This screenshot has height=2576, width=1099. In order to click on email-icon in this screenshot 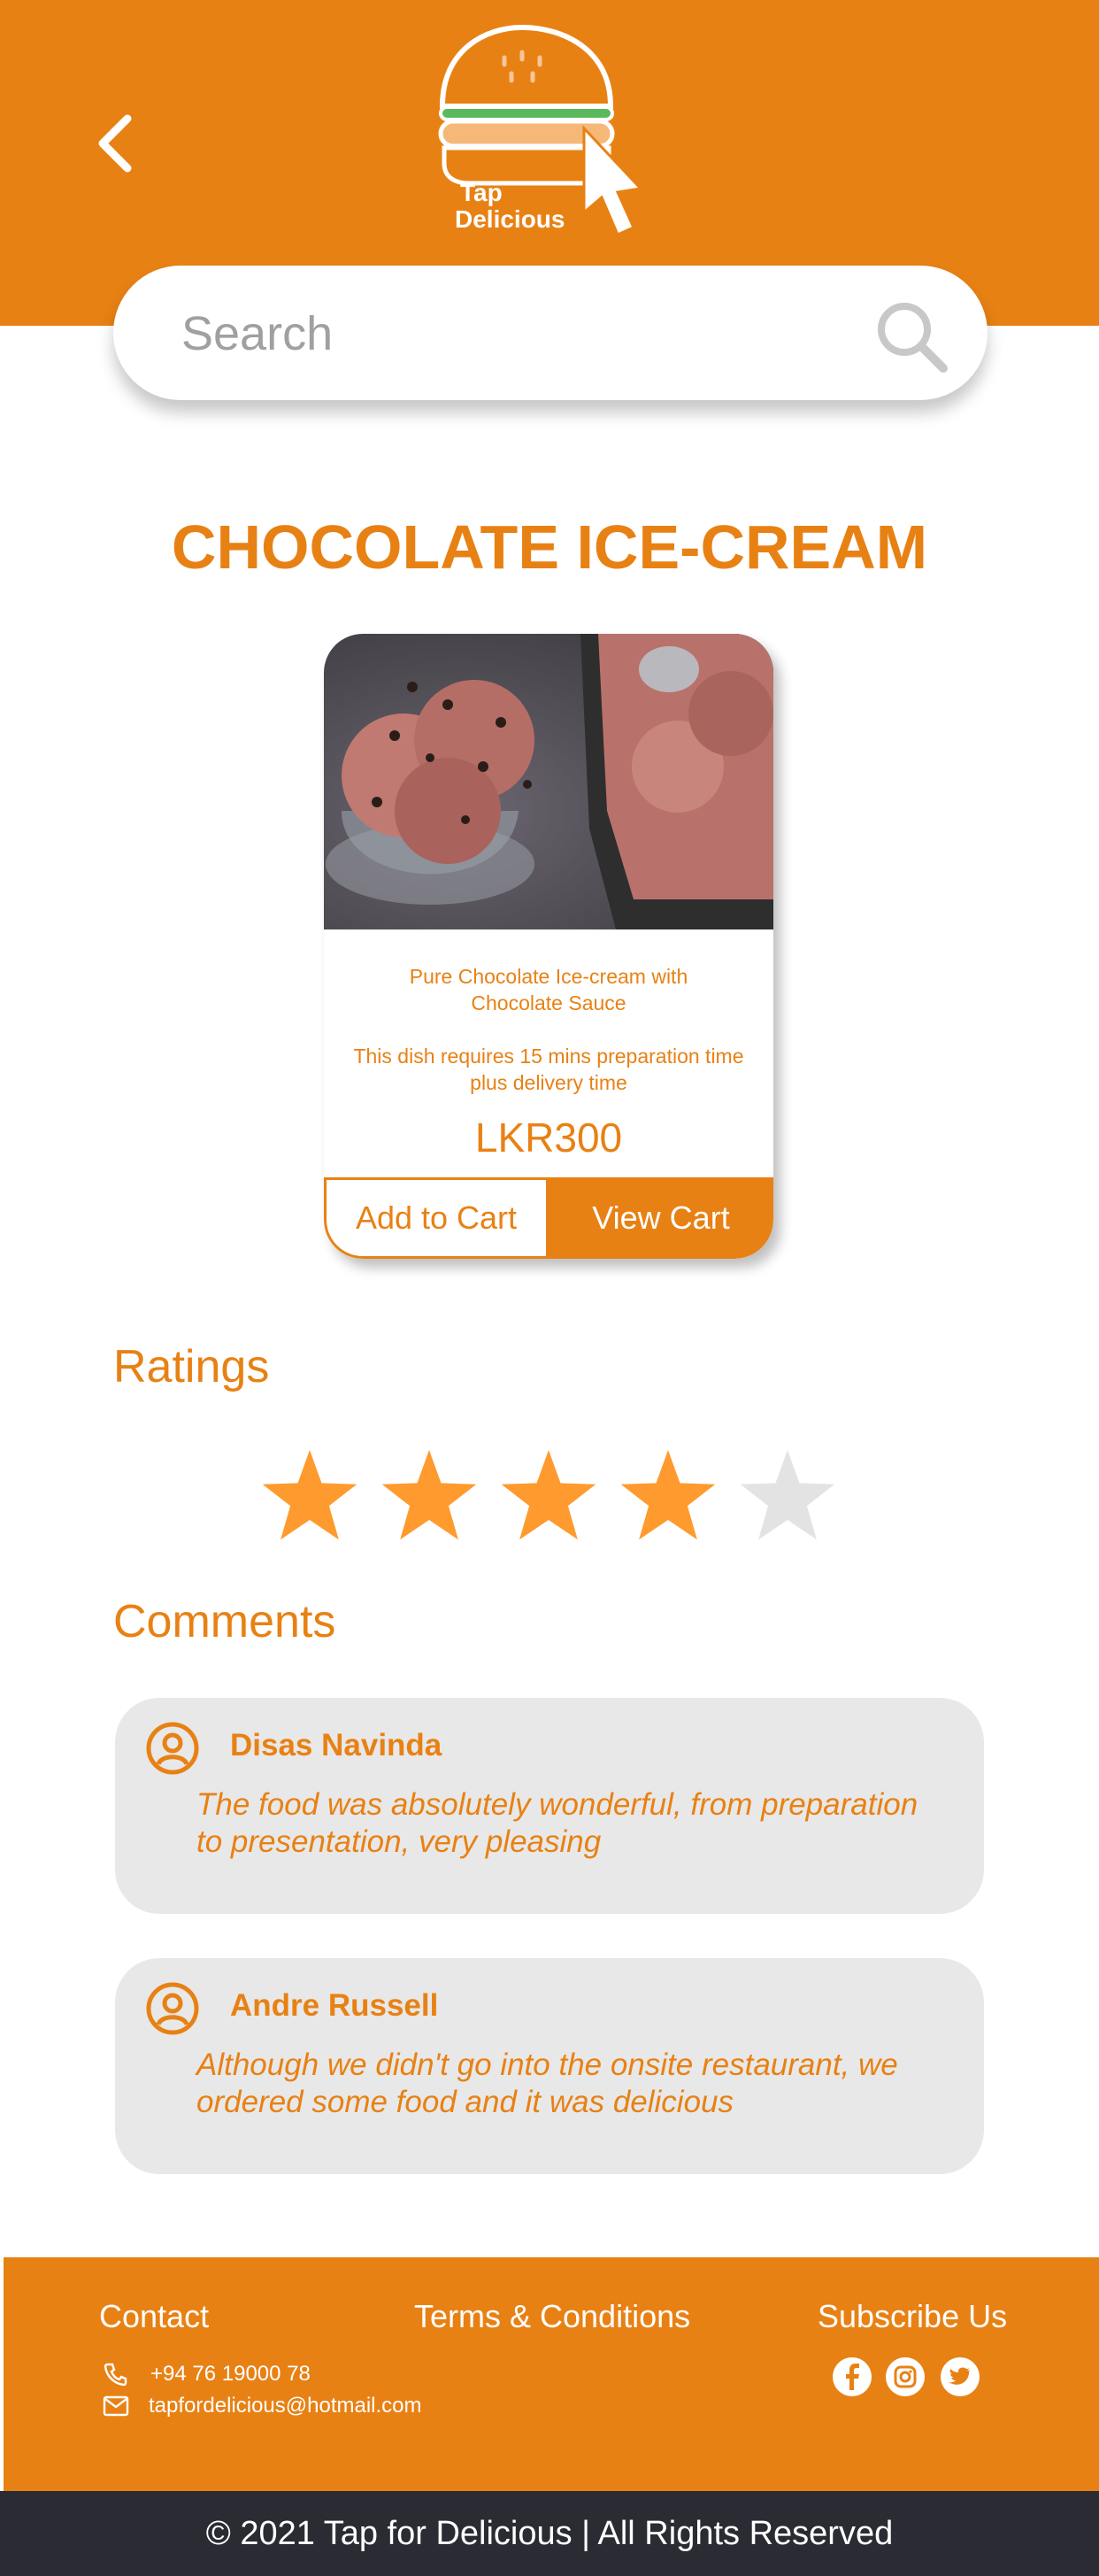, I will do `click(116, 2406)`.